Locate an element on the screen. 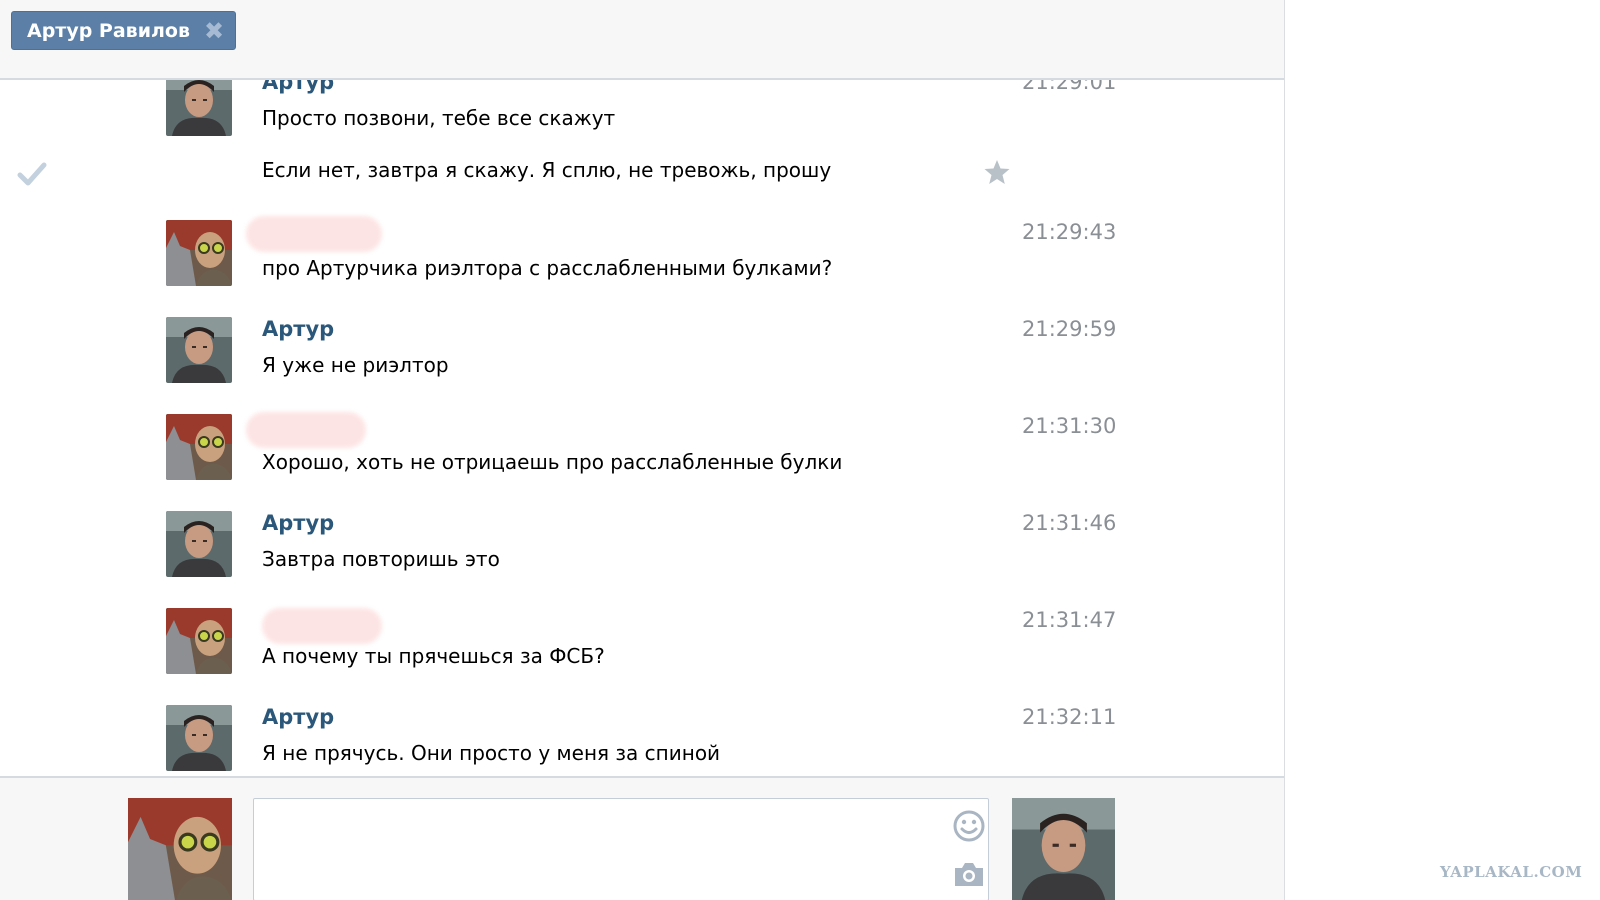  tab-artur-ravilov: Артур Равилов ✖ is located at coordinates (123, 30).